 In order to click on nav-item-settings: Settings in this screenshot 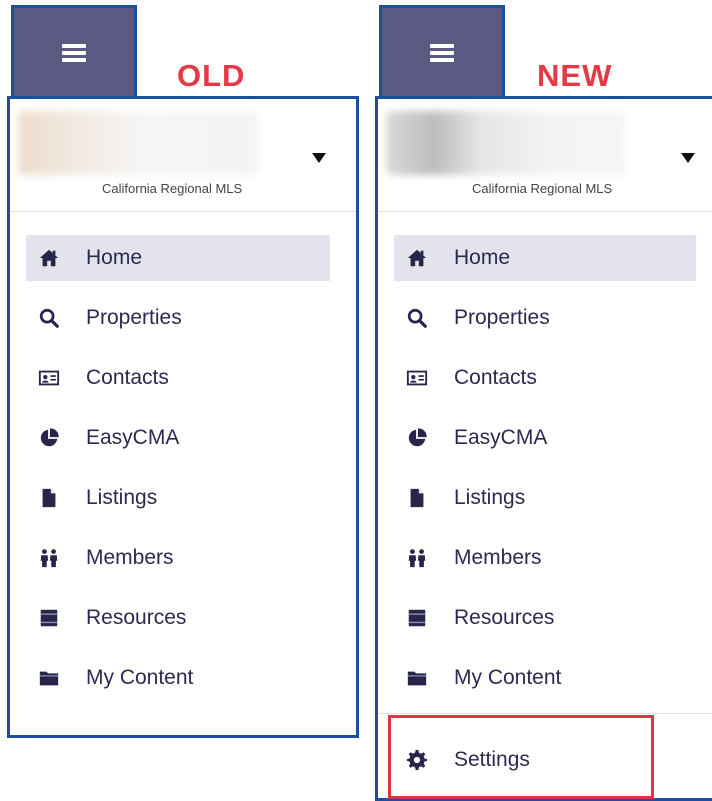, I will do `click(519, 760)`.